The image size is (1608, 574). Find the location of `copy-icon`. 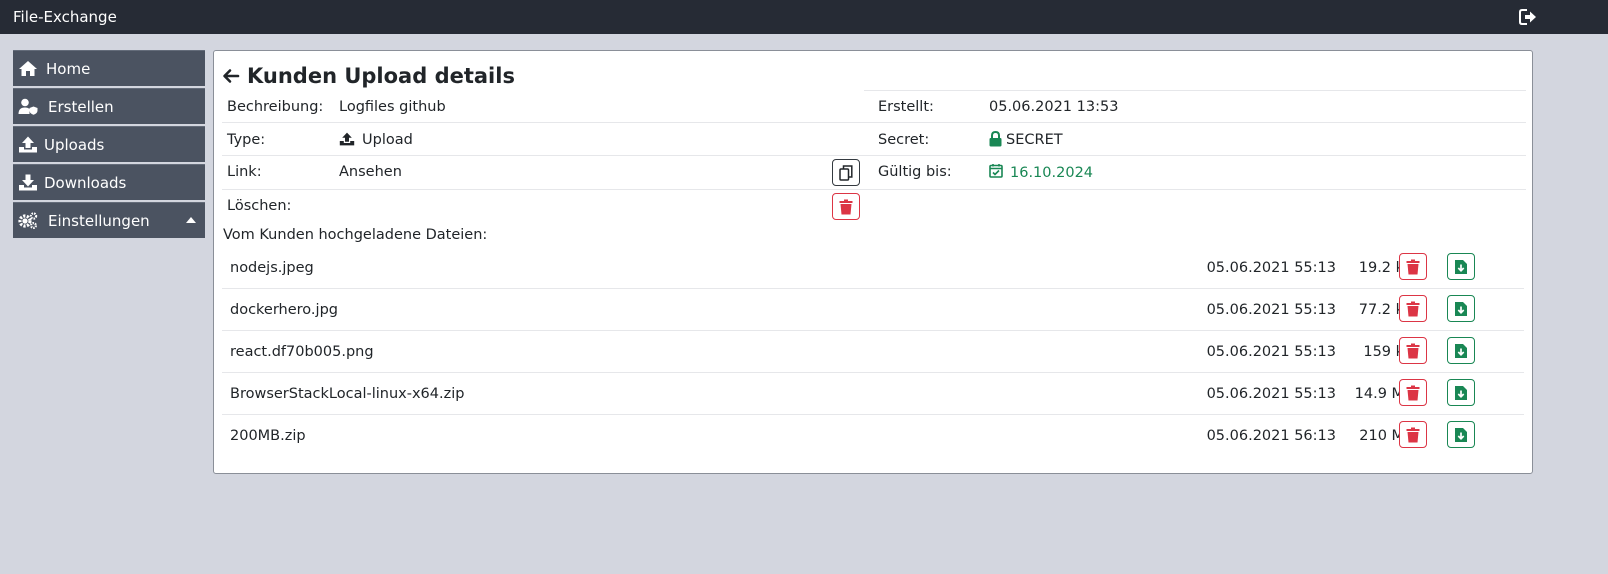

copy-icon is located at coordinates (846, 172).